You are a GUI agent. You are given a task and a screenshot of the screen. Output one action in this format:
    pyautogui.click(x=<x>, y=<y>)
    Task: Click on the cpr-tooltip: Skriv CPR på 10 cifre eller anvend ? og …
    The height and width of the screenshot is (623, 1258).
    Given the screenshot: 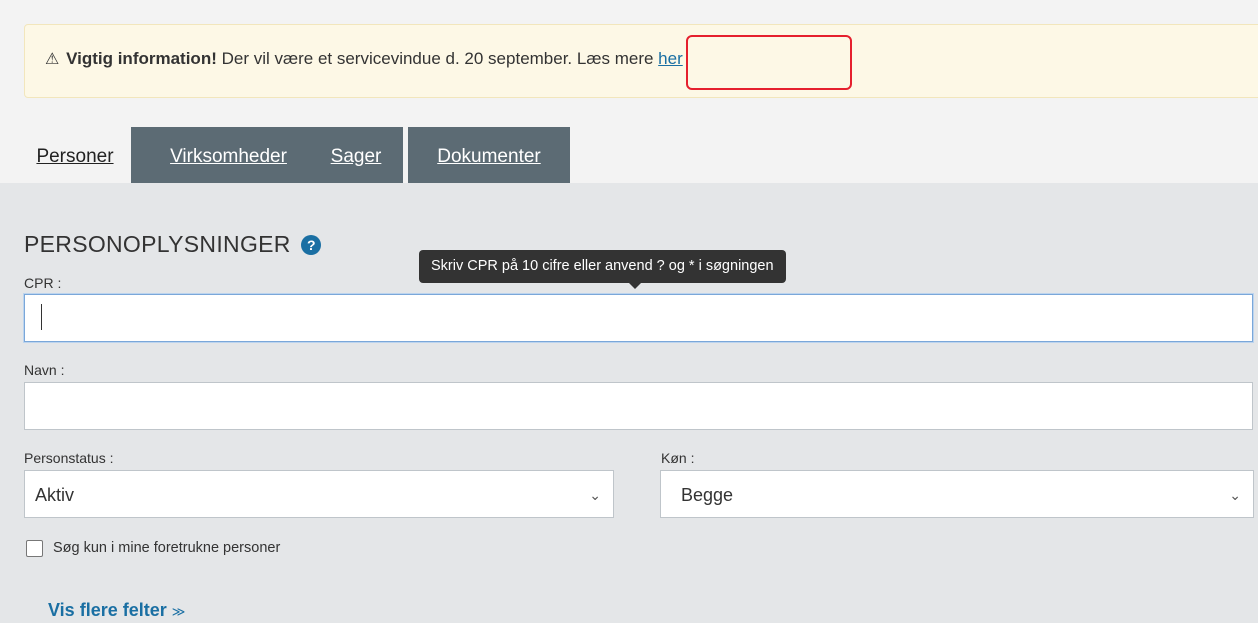 What is the action you would take?
    pyautogui.click(x=602, y=269)
    